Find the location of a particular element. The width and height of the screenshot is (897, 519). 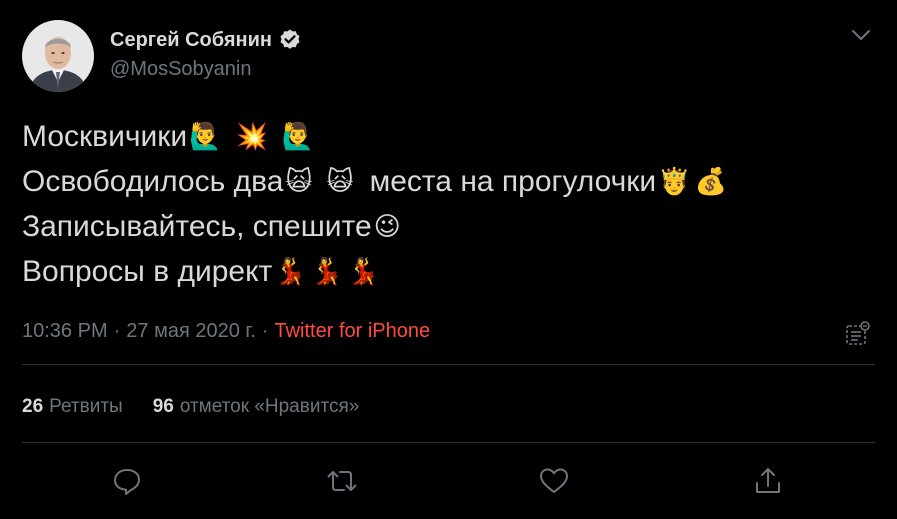

avatar is located at coordinates (58, 56).